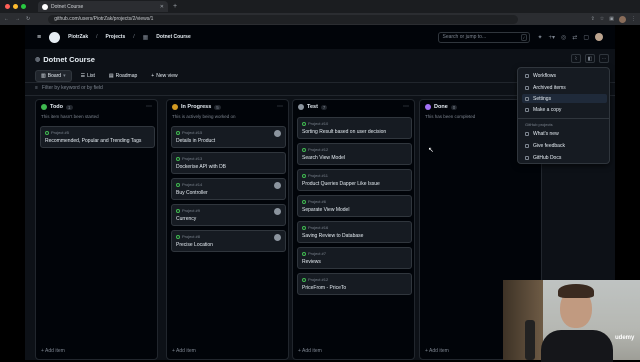  What do you see at coordinates (175, 6) in the screenshot?
I see `new-tab-icon: +` at bounding box center [175, 6].